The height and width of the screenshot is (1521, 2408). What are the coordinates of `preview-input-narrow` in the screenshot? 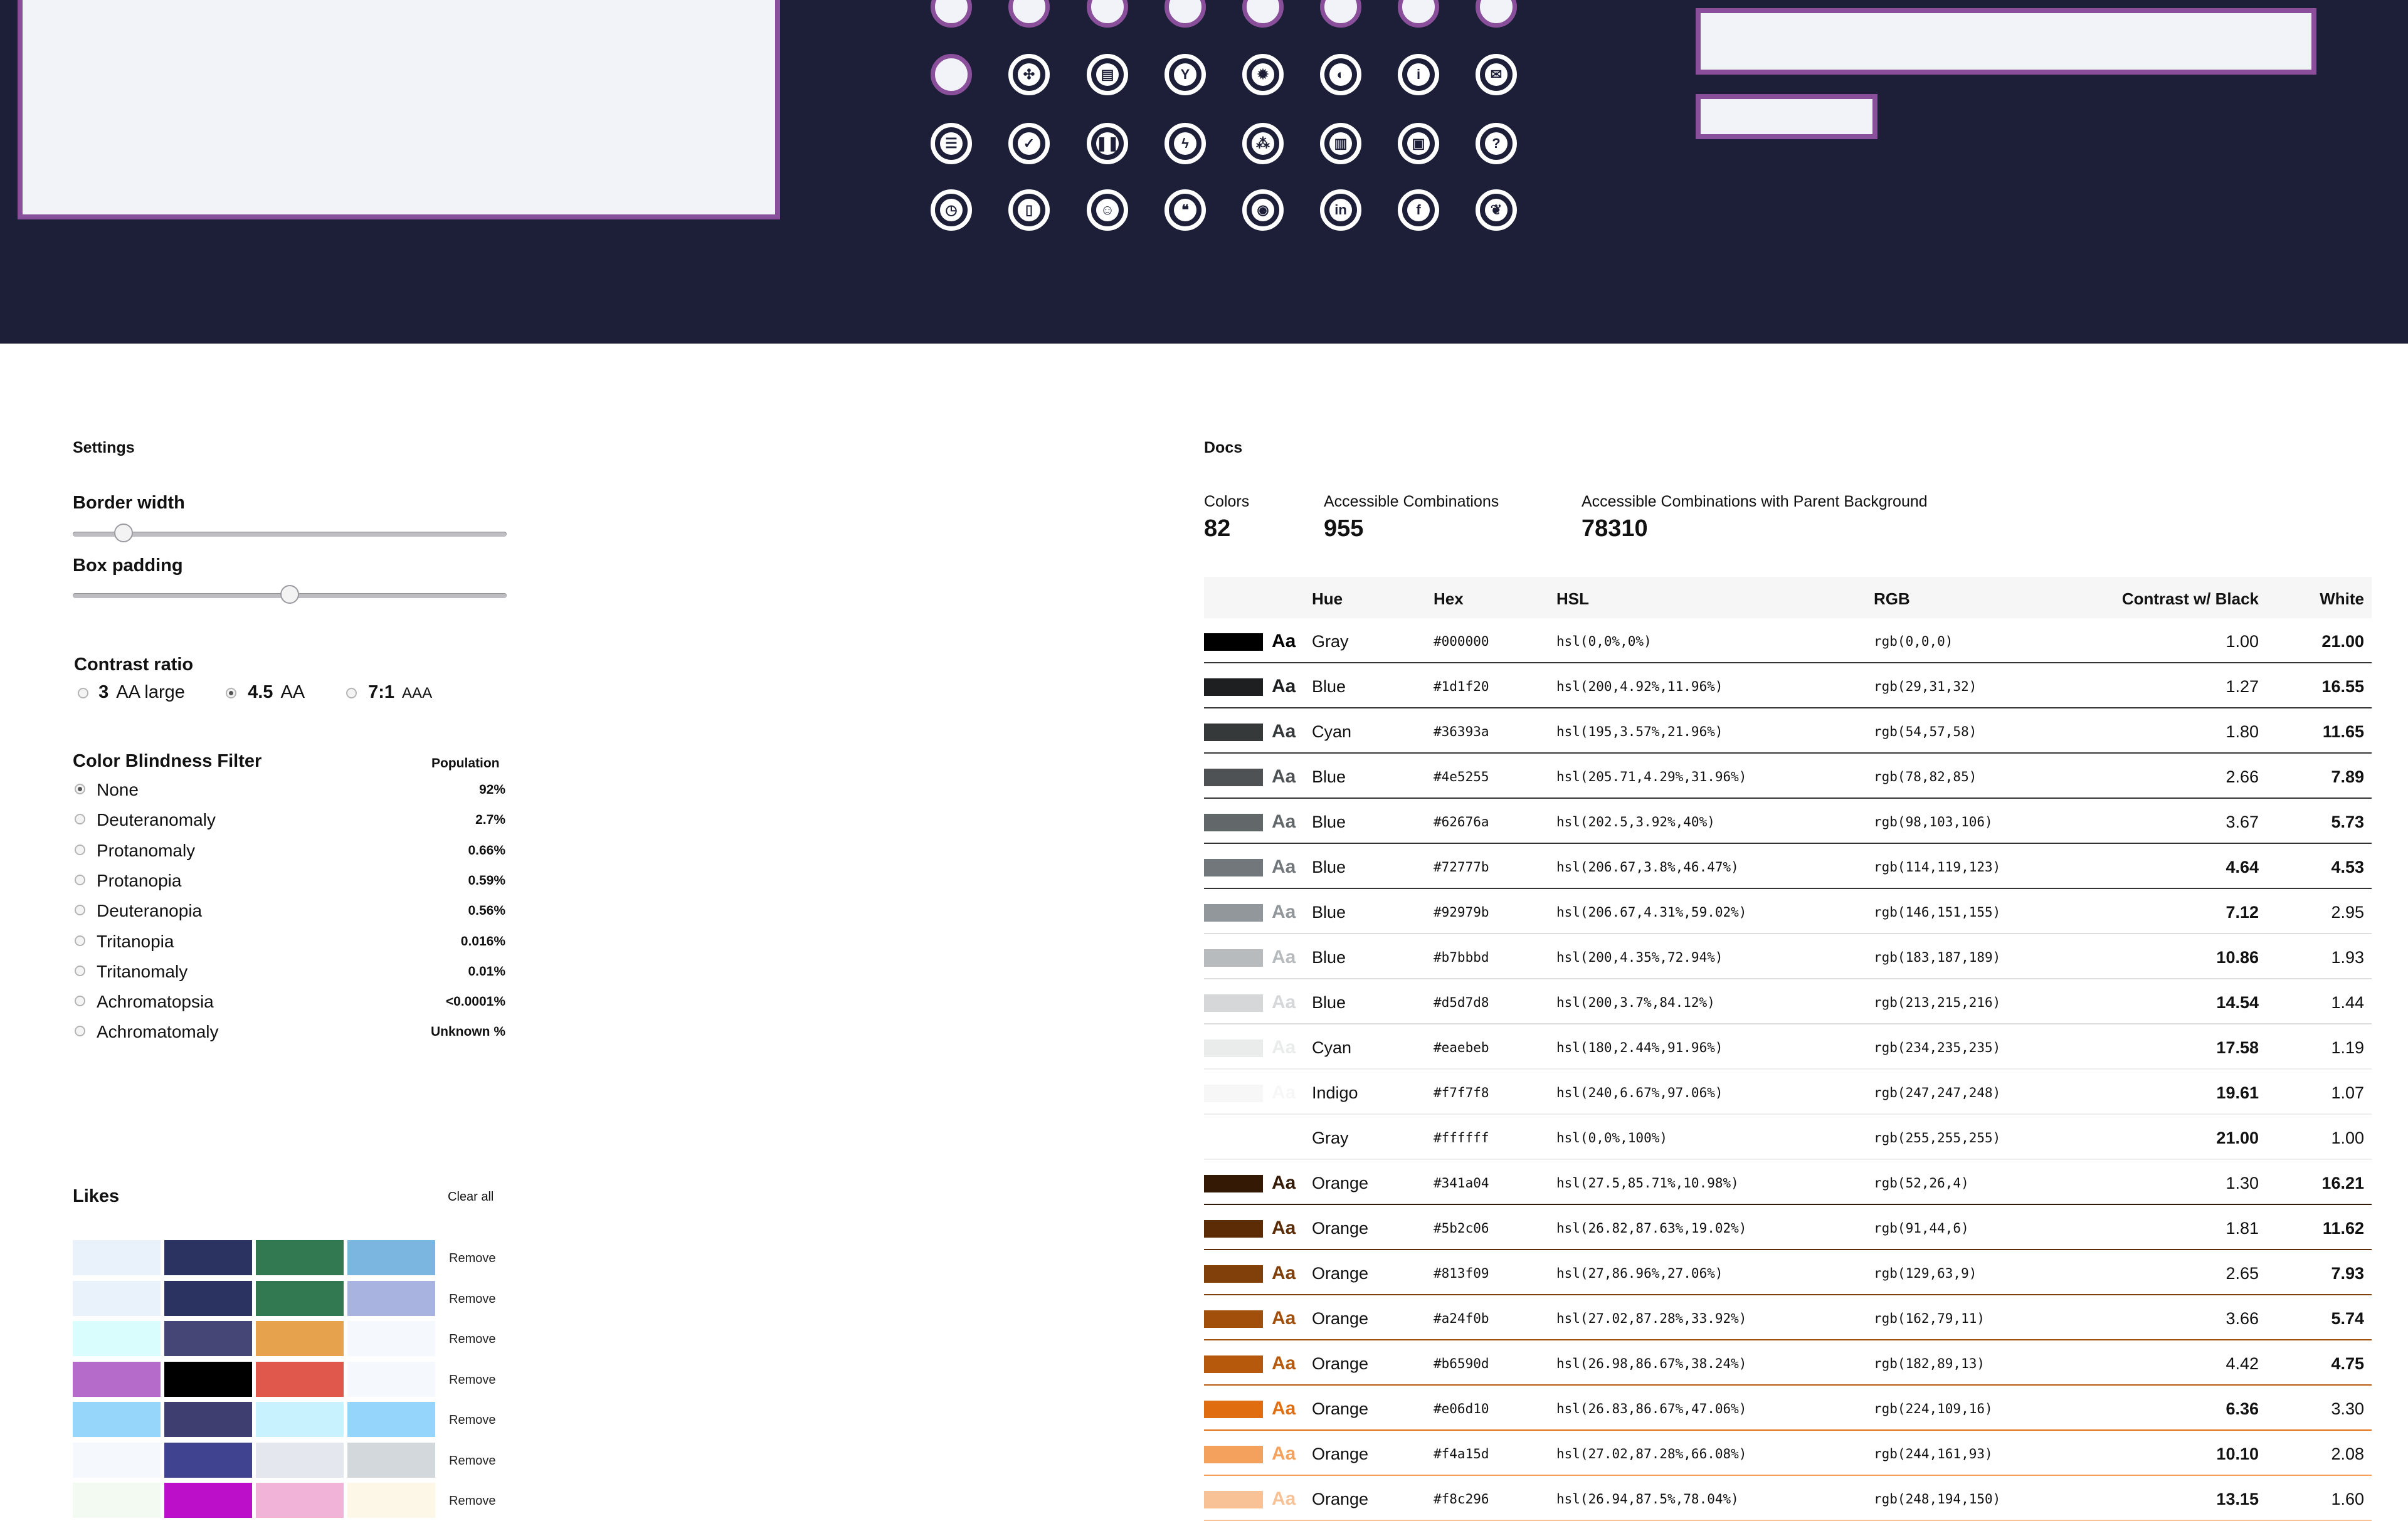 It's located at (1786, 116).